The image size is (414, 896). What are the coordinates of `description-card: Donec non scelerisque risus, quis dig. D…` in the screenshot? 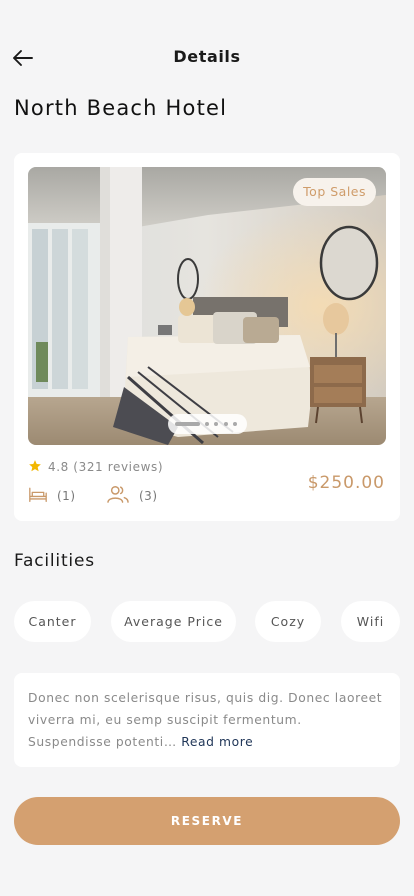 It's located at (207, 720).